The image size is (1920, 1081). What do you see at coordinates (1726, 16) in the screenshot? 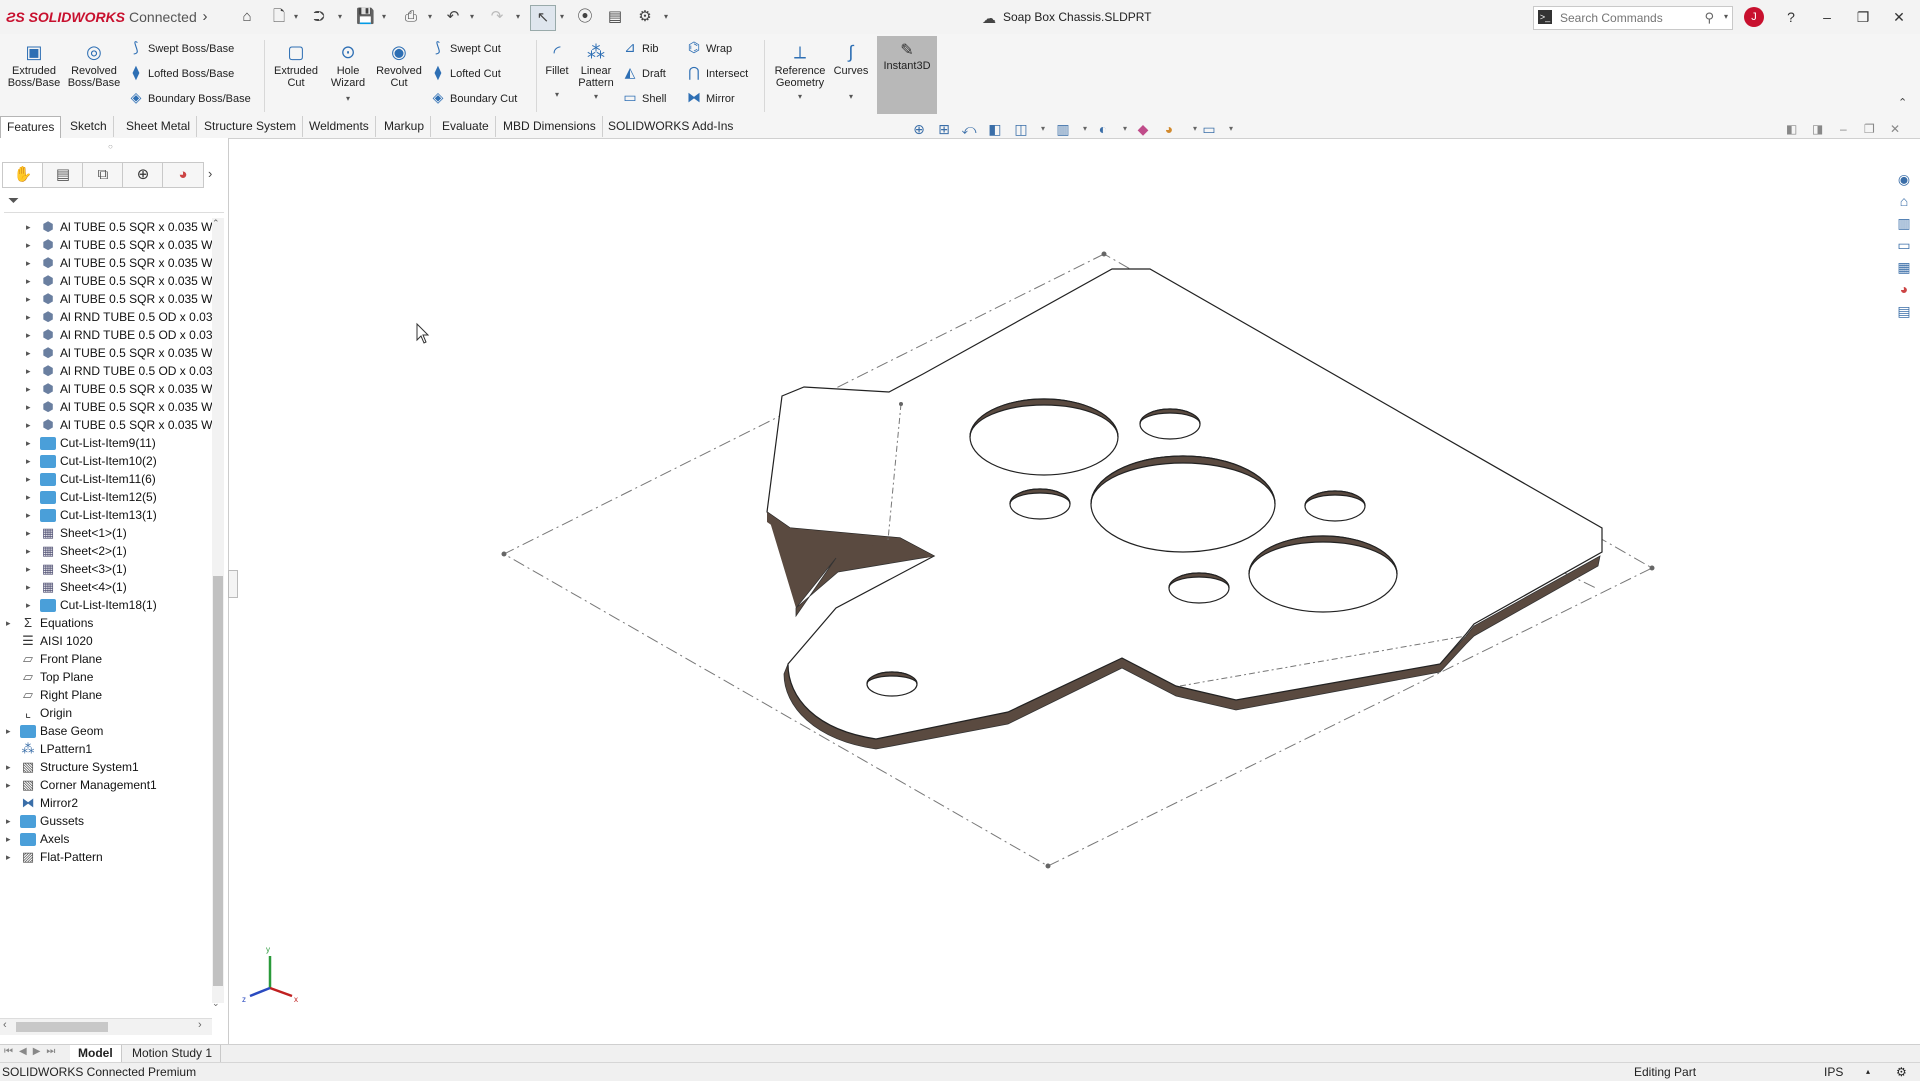
I see `search-dropdown-icon: ▾` at bounding box center [1726, 16].